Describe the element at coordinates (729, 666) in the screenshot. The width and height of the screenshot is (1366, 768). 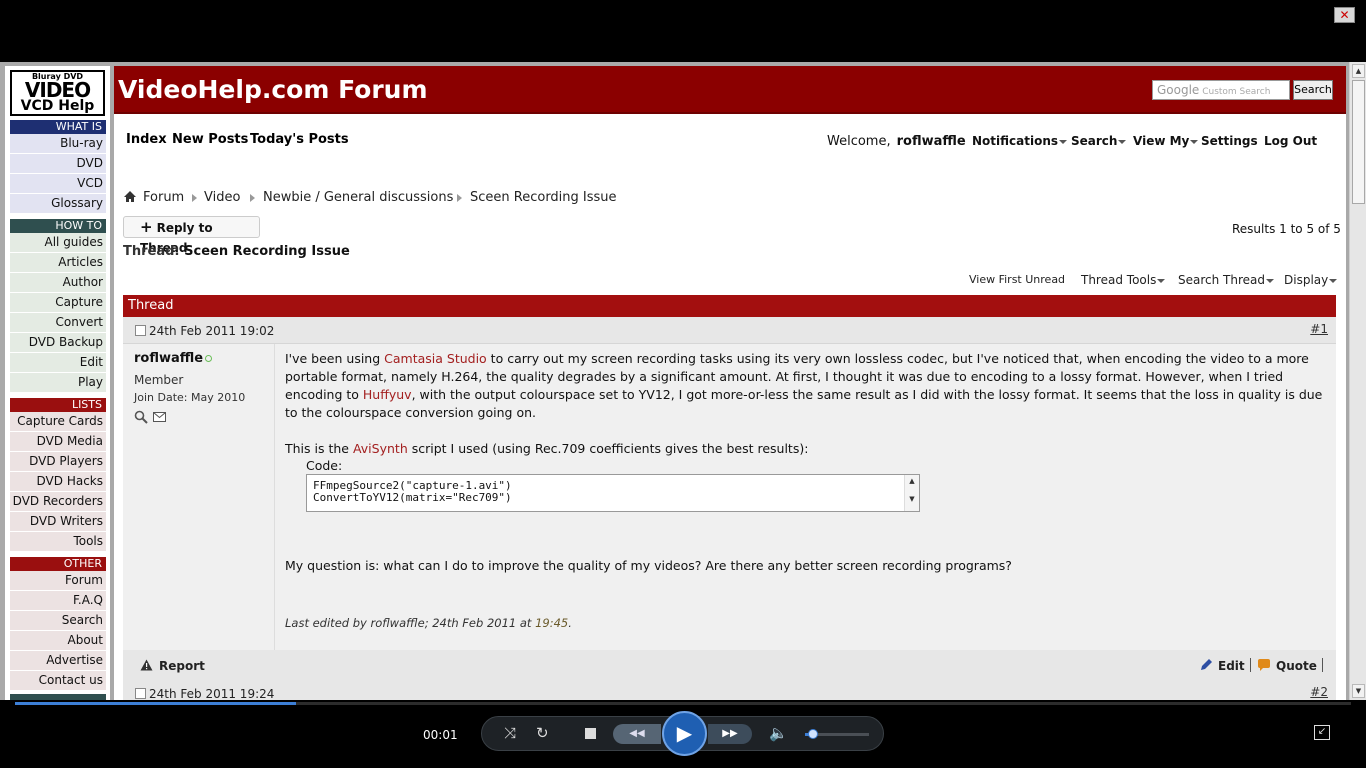
I see `post-footer: Report Edit Quote` at that location.